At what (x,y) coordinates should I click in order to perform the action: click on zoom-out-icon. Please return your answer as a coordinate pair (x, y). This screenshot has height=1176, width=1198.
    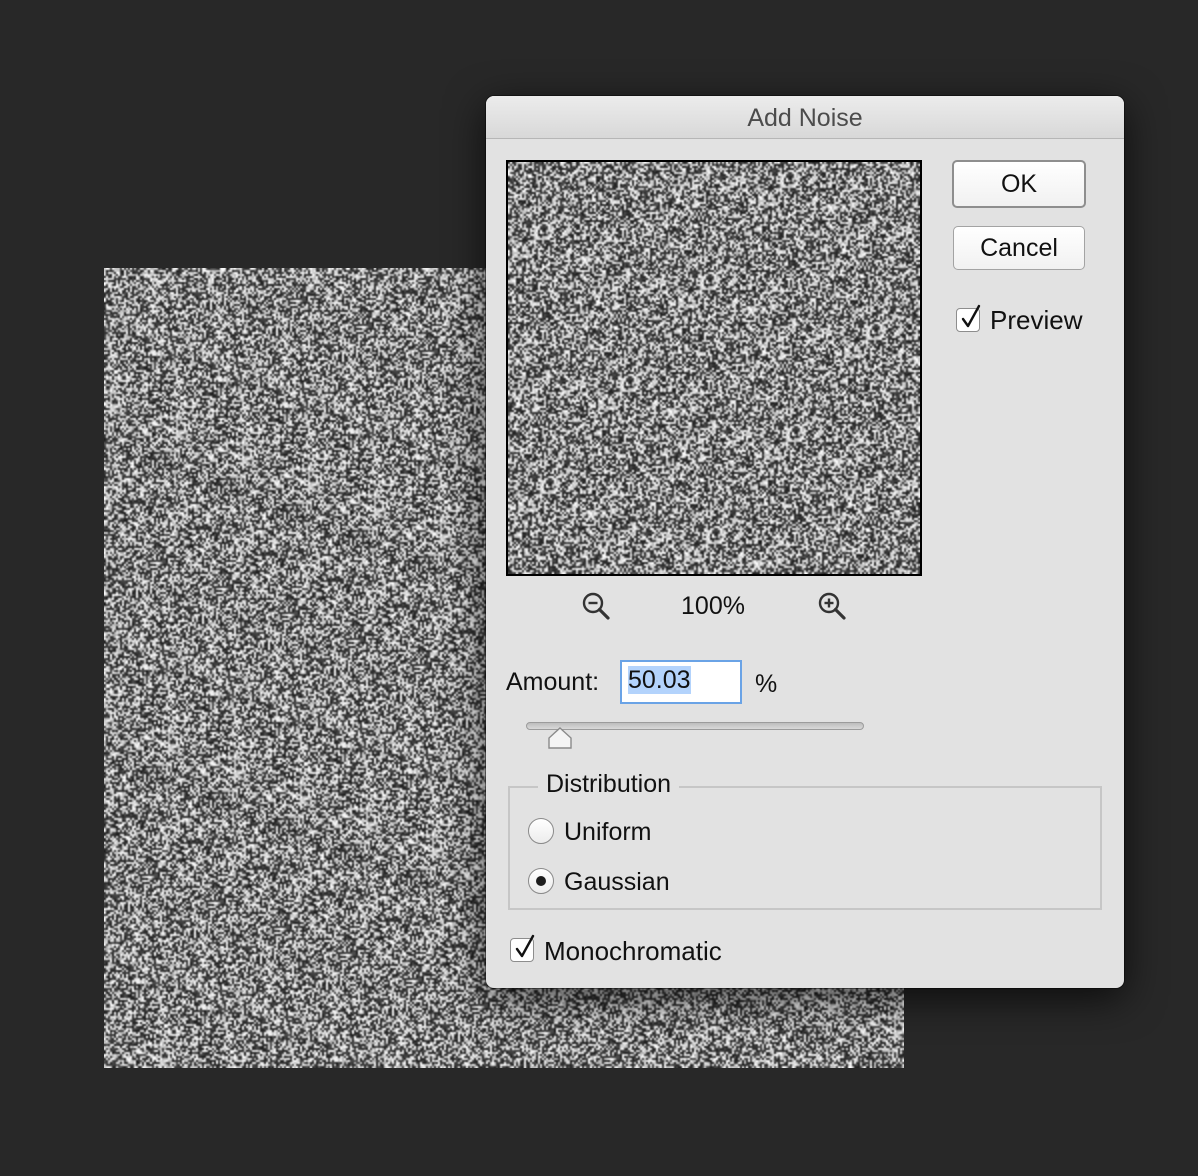
    Looking at the image, I should click on (596, 606).